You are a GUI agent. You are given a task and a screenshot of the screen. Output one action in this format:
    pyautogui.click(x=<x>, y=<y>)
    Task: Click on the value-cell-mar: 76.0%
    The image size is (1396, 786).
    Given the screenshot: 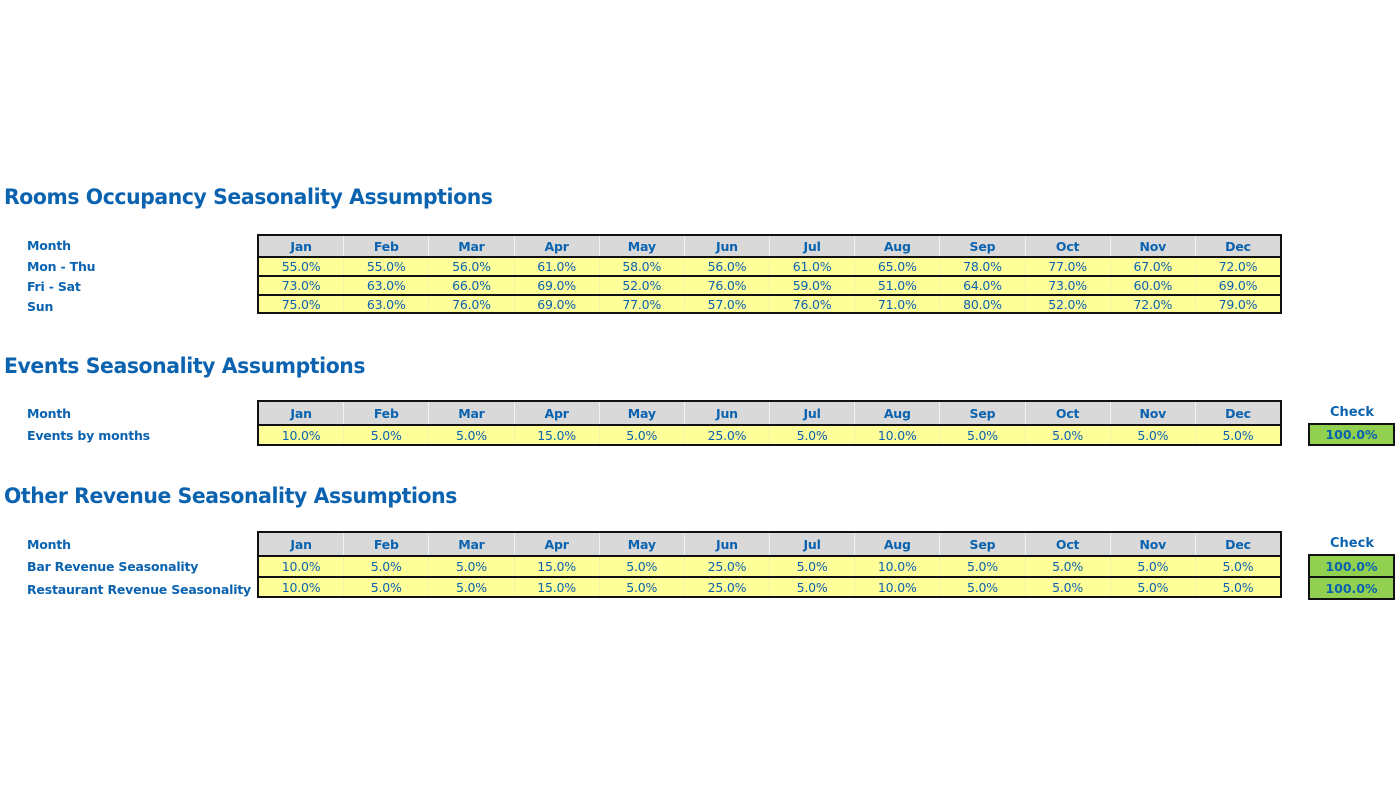 What is the action you would take?
    pyautogui.click(x=471, y=304)
    